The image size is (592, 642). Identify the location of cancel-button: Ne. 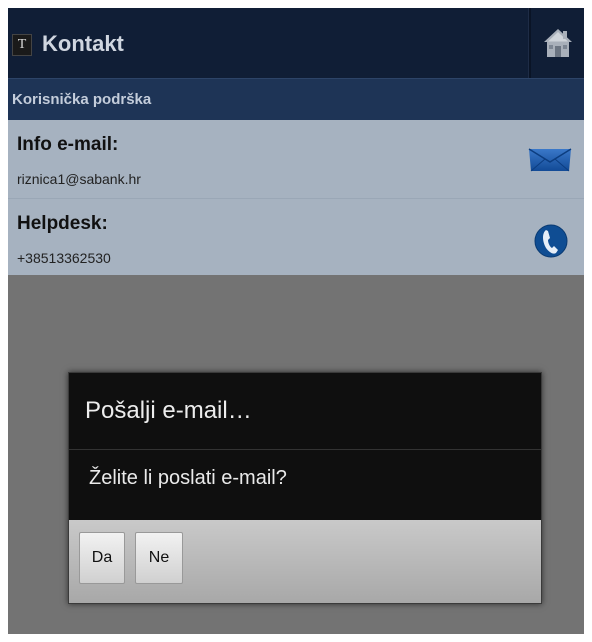
(159, 558).